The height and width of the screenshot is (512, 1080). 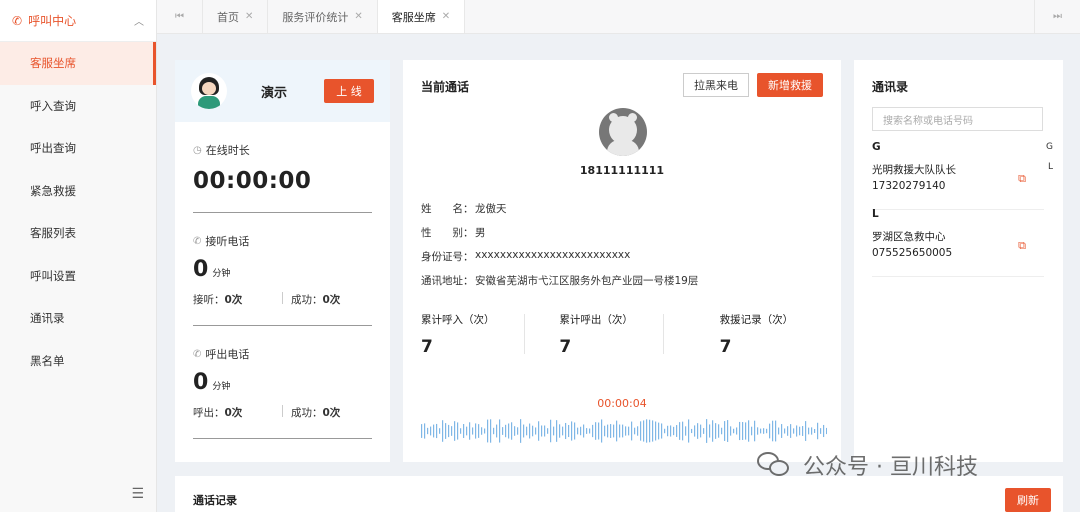 I want to click on tab-service-evaluation: 服务评价统计 ✕, so click(x=323, y=16).